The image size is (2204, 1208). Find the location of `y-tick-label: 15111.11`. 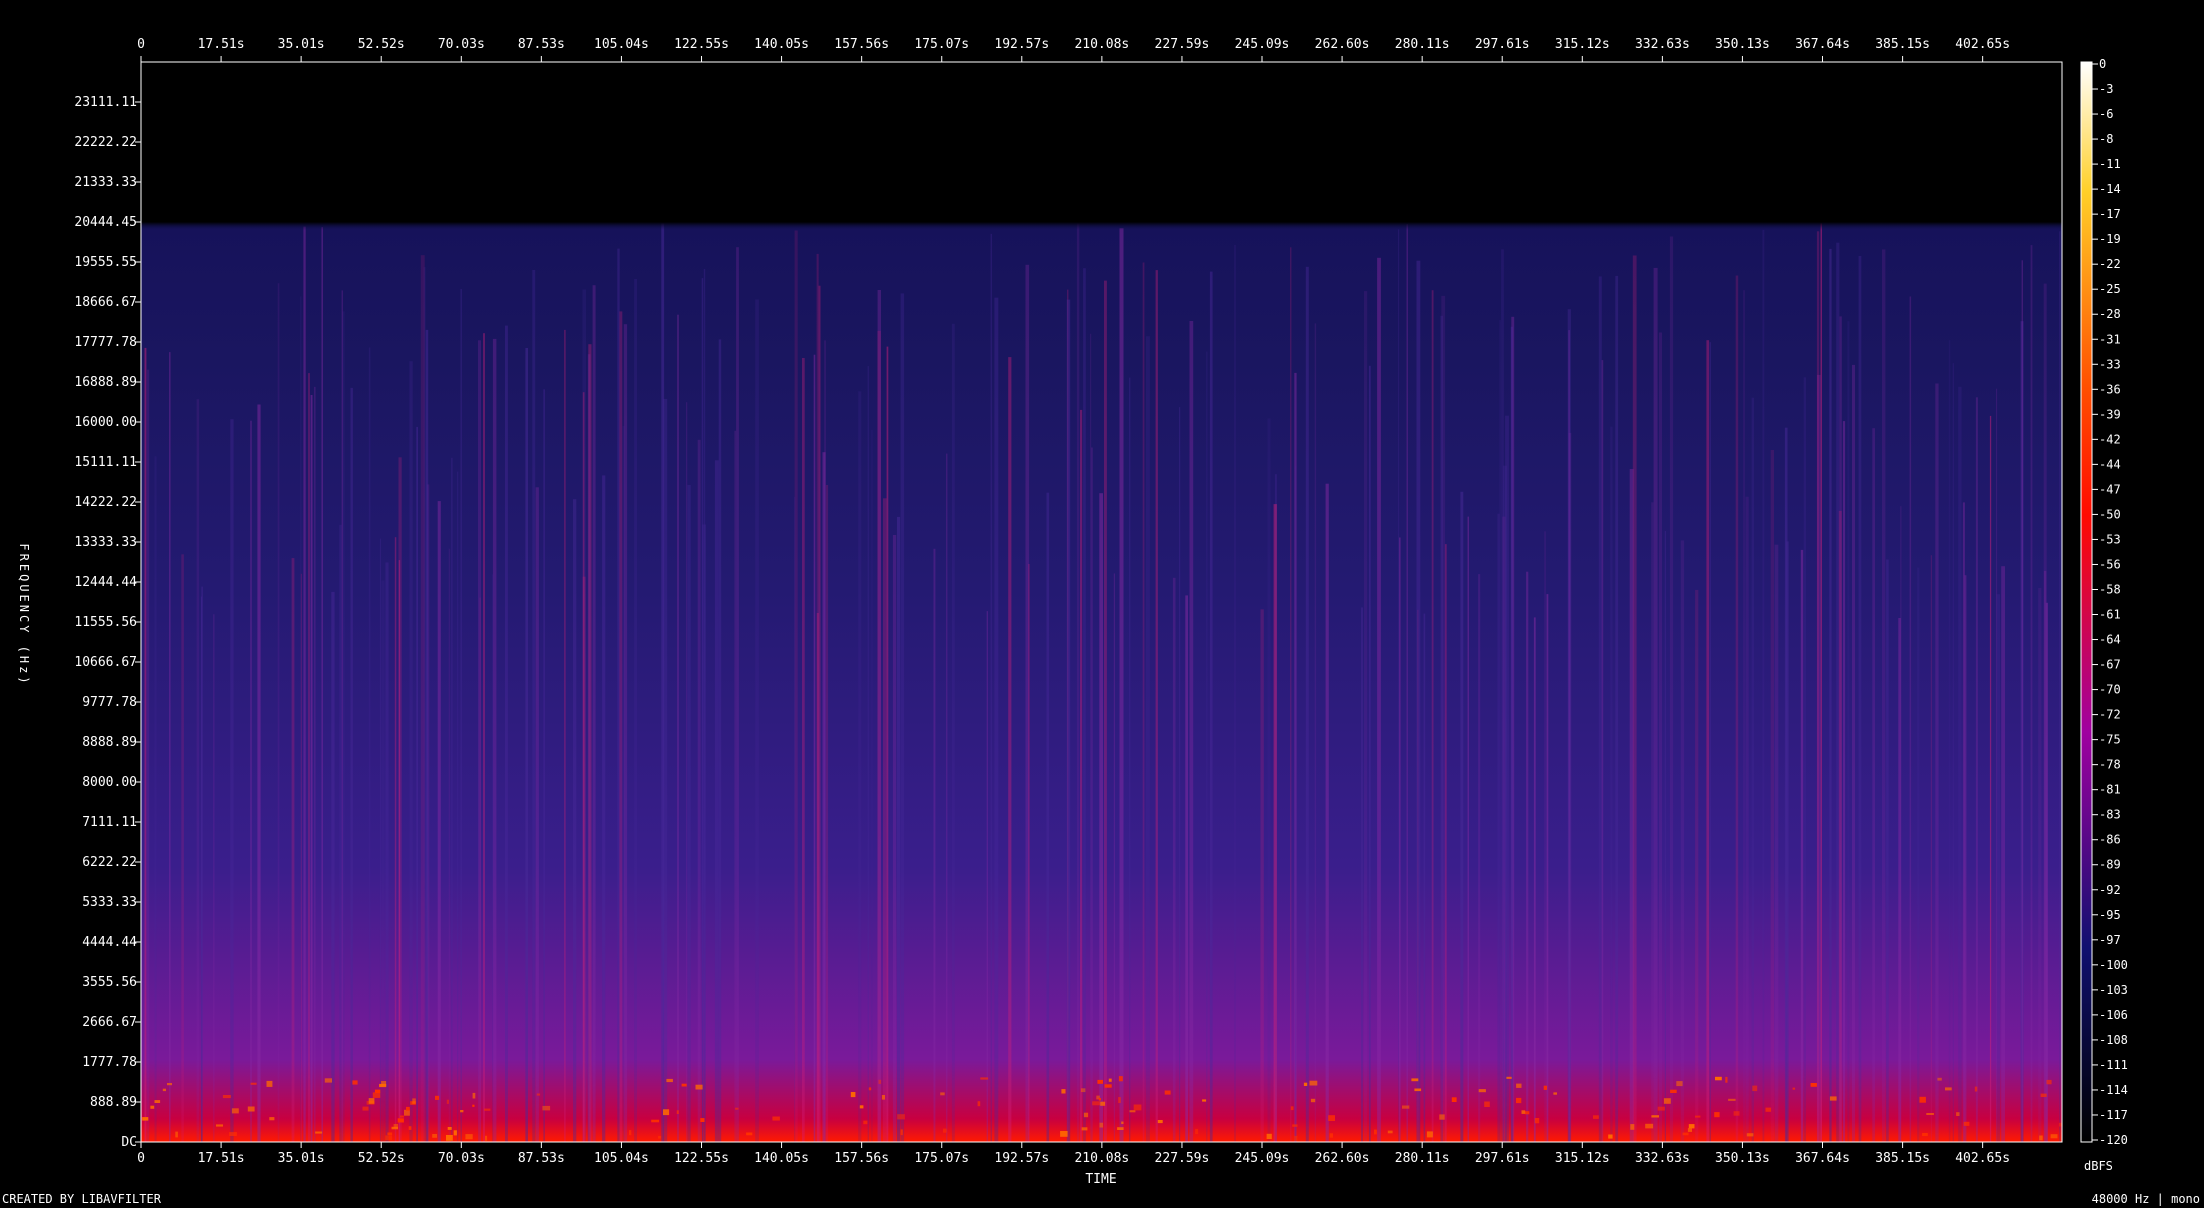

y-tick-label: 15111.11 is located at coordinates (105, 462).